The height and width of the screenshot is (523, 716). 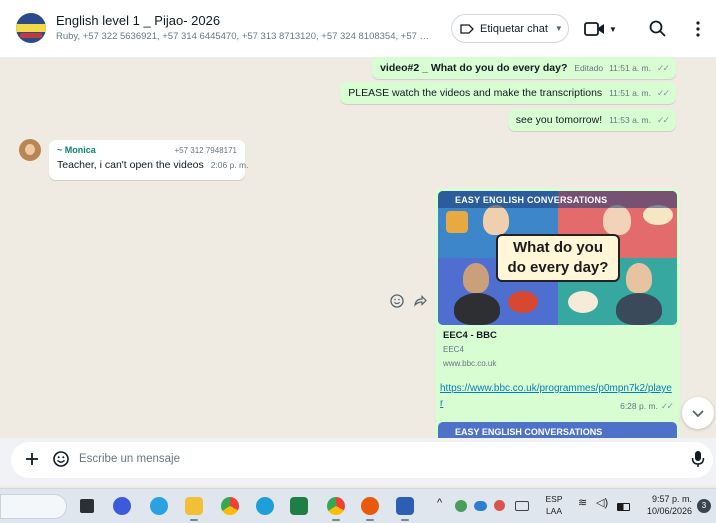 What do you see at coordinates (630, 120) in the screenshot?
I see `message-time: 11:53 a. m.` at bounding box center [630, 120].